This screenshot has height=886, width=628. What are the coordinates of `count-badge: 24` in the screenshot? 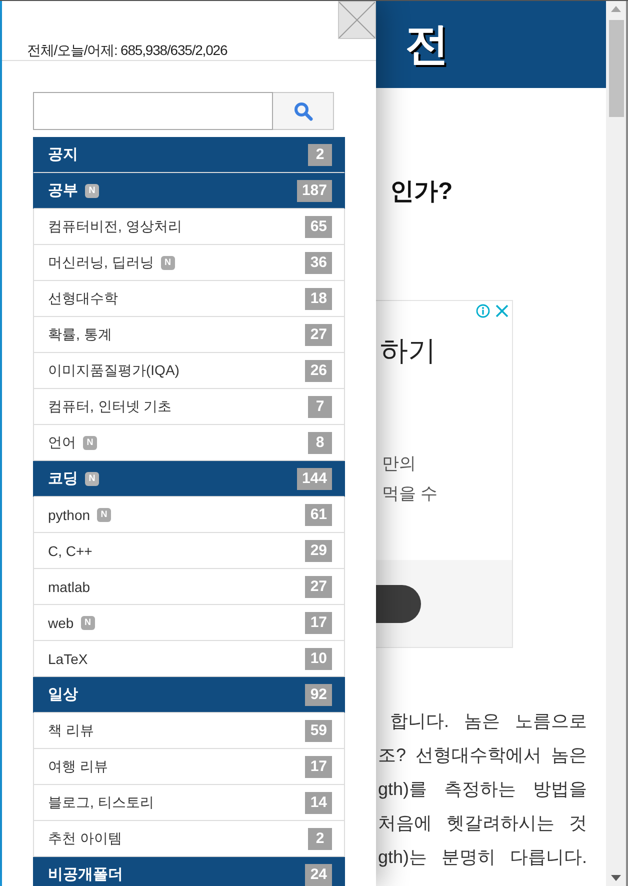 It's located at (318, 875).